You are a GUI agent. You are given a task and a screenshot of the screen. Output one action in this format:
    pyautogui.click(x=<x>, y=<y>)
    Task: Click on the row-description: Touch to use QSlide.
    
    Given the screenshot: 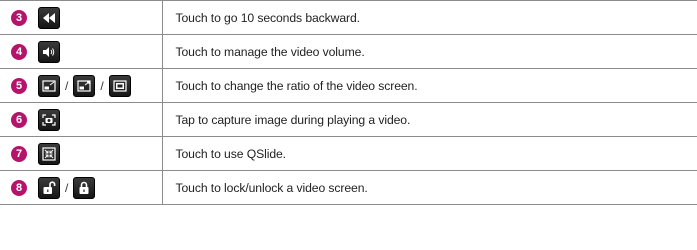 What is the action you would take?
    pyautogui.click(x=429, y=153)
    